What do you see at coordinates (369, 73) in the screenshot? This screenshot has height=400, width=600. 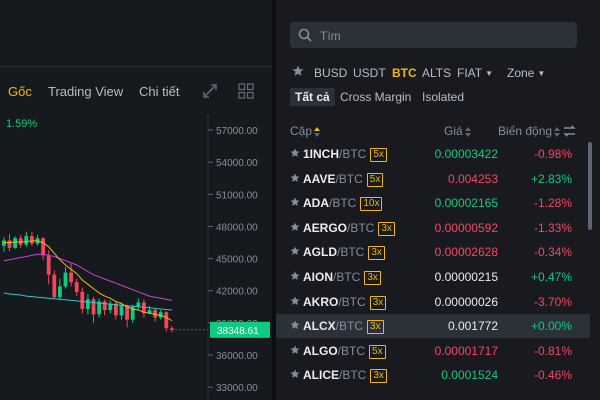 I see `quote-tab-usdt: USDT` at bounding box center [369, 73].